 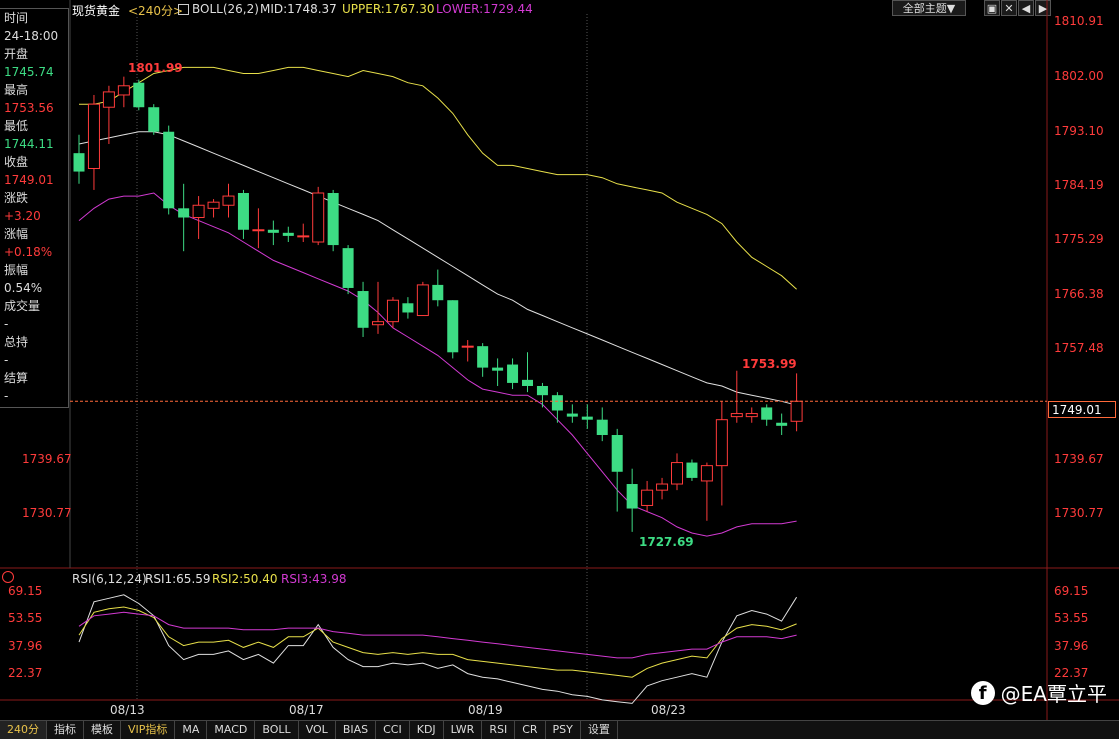 What do you see at coordinates (427, 730) in the screenshot?
I see `tab-kdj: KDJ` at bounding box center [427, 730].